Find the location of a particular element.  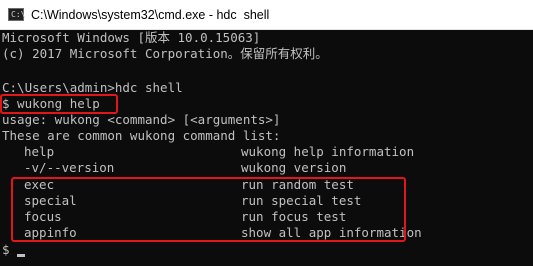

command-name: -v/--version is located at coordinates (69, 167).